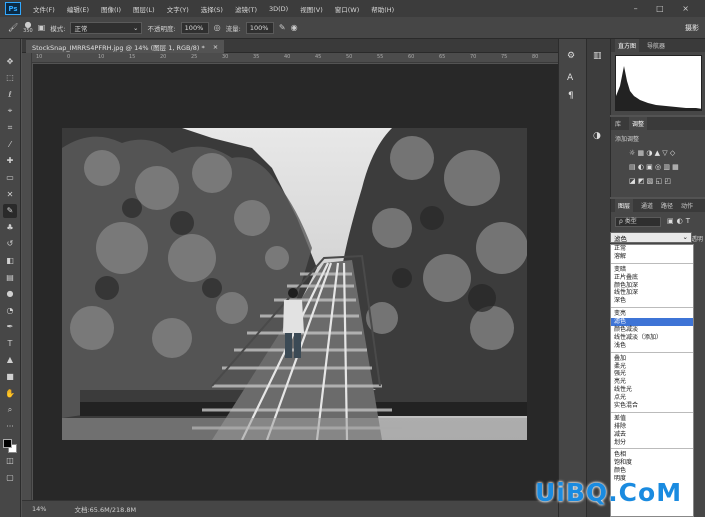 This screenshot has width=705, height=517. Describe the element at coordinates (10, 128) in the screenshot. I see `crop-tool-icon: ⌗` at that location.